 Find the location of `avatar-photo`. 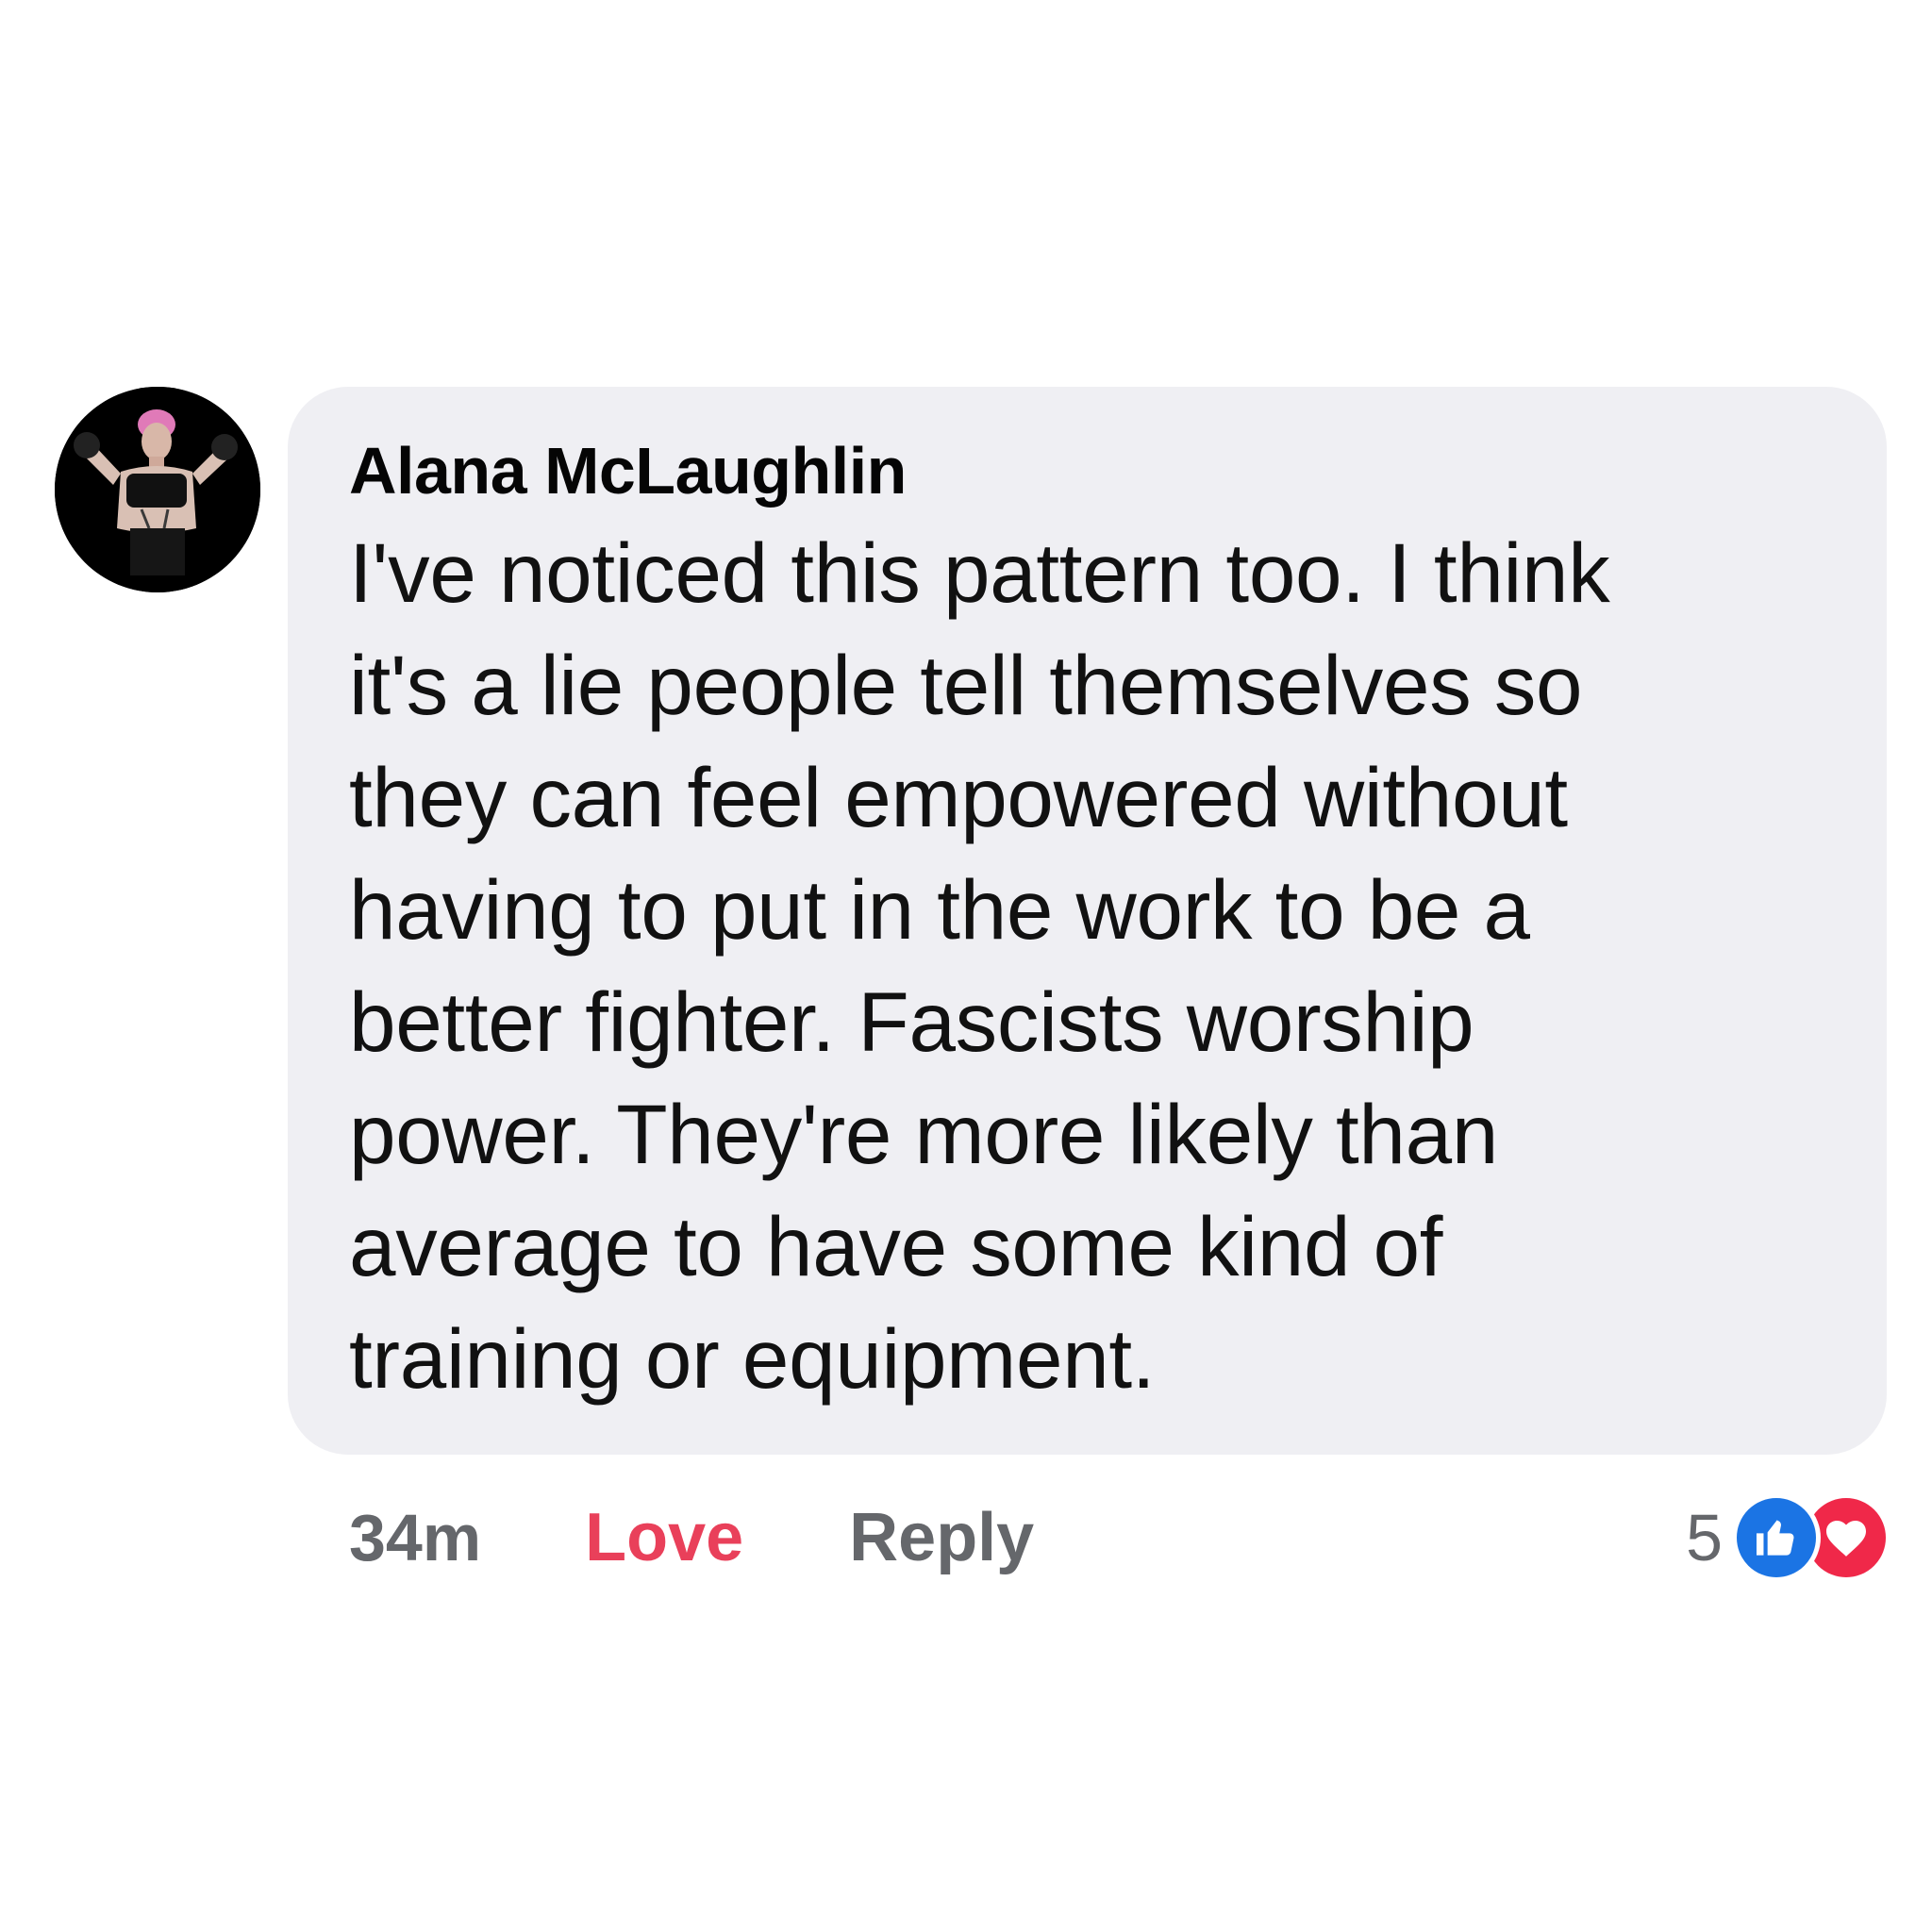

avatar-photo is located at coordinates (157, 490).